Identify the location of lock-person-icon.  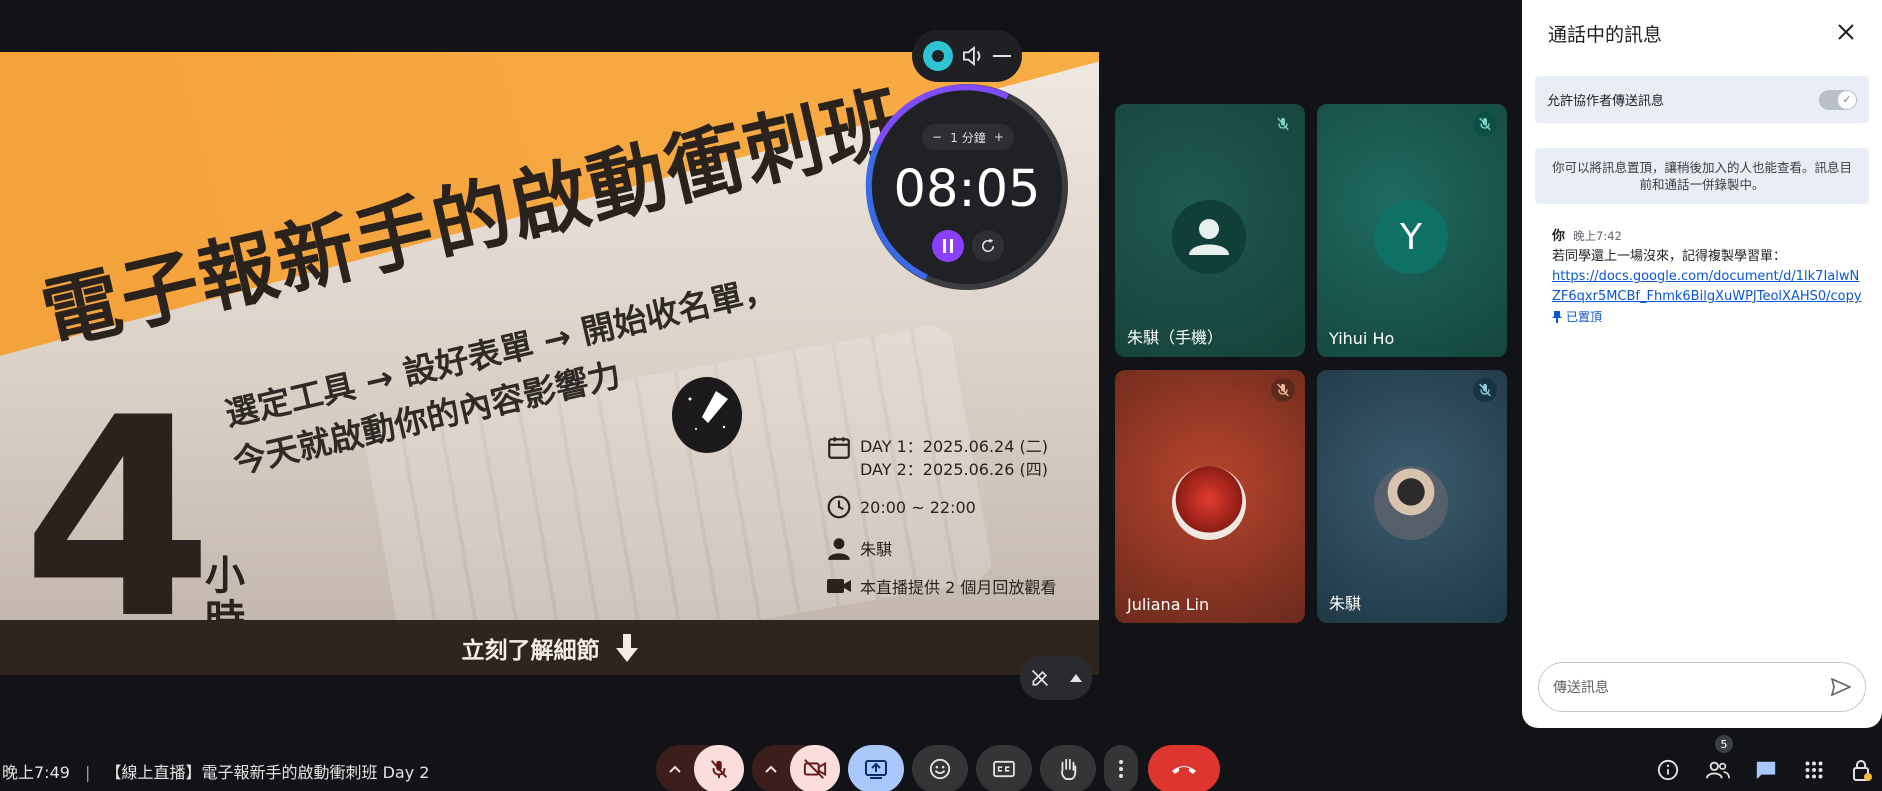
(1862, 770).